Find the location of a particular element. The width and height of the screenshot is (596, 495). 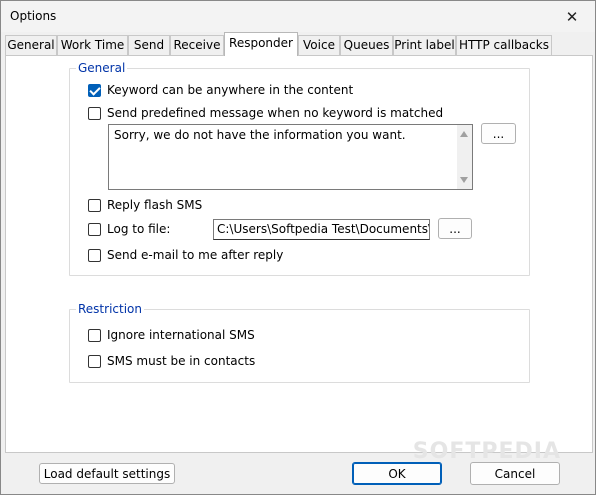

close-glyph: ✕ is located at coordinates (572, 16).